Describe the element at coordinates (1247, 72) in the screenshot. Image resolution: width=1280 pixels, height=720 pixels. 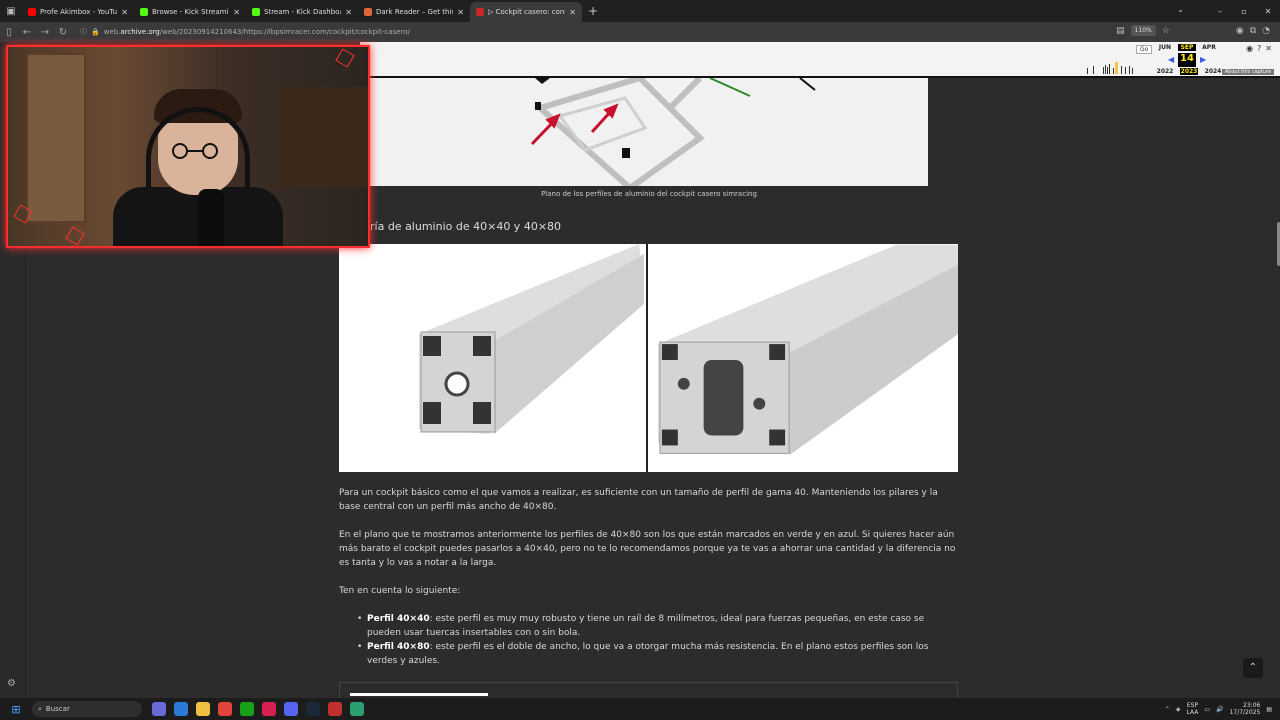
I see `about-capture-link: About this capture` at that location.